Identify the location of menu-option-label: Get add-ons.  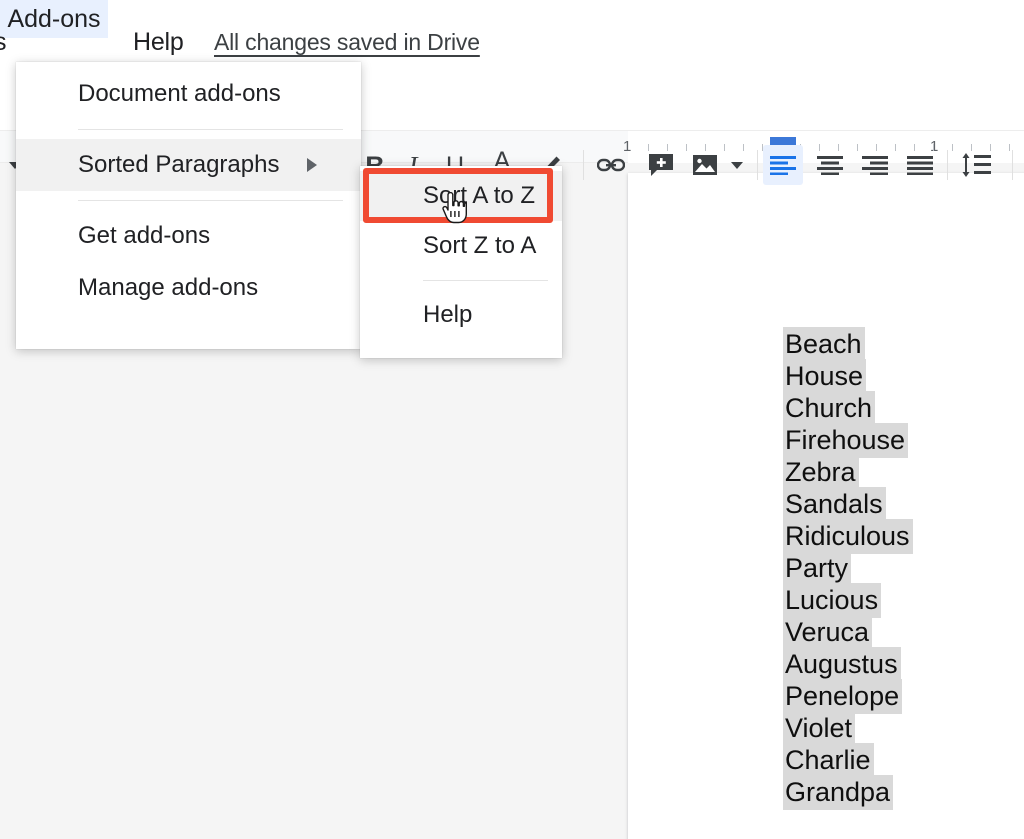
(144, 235).